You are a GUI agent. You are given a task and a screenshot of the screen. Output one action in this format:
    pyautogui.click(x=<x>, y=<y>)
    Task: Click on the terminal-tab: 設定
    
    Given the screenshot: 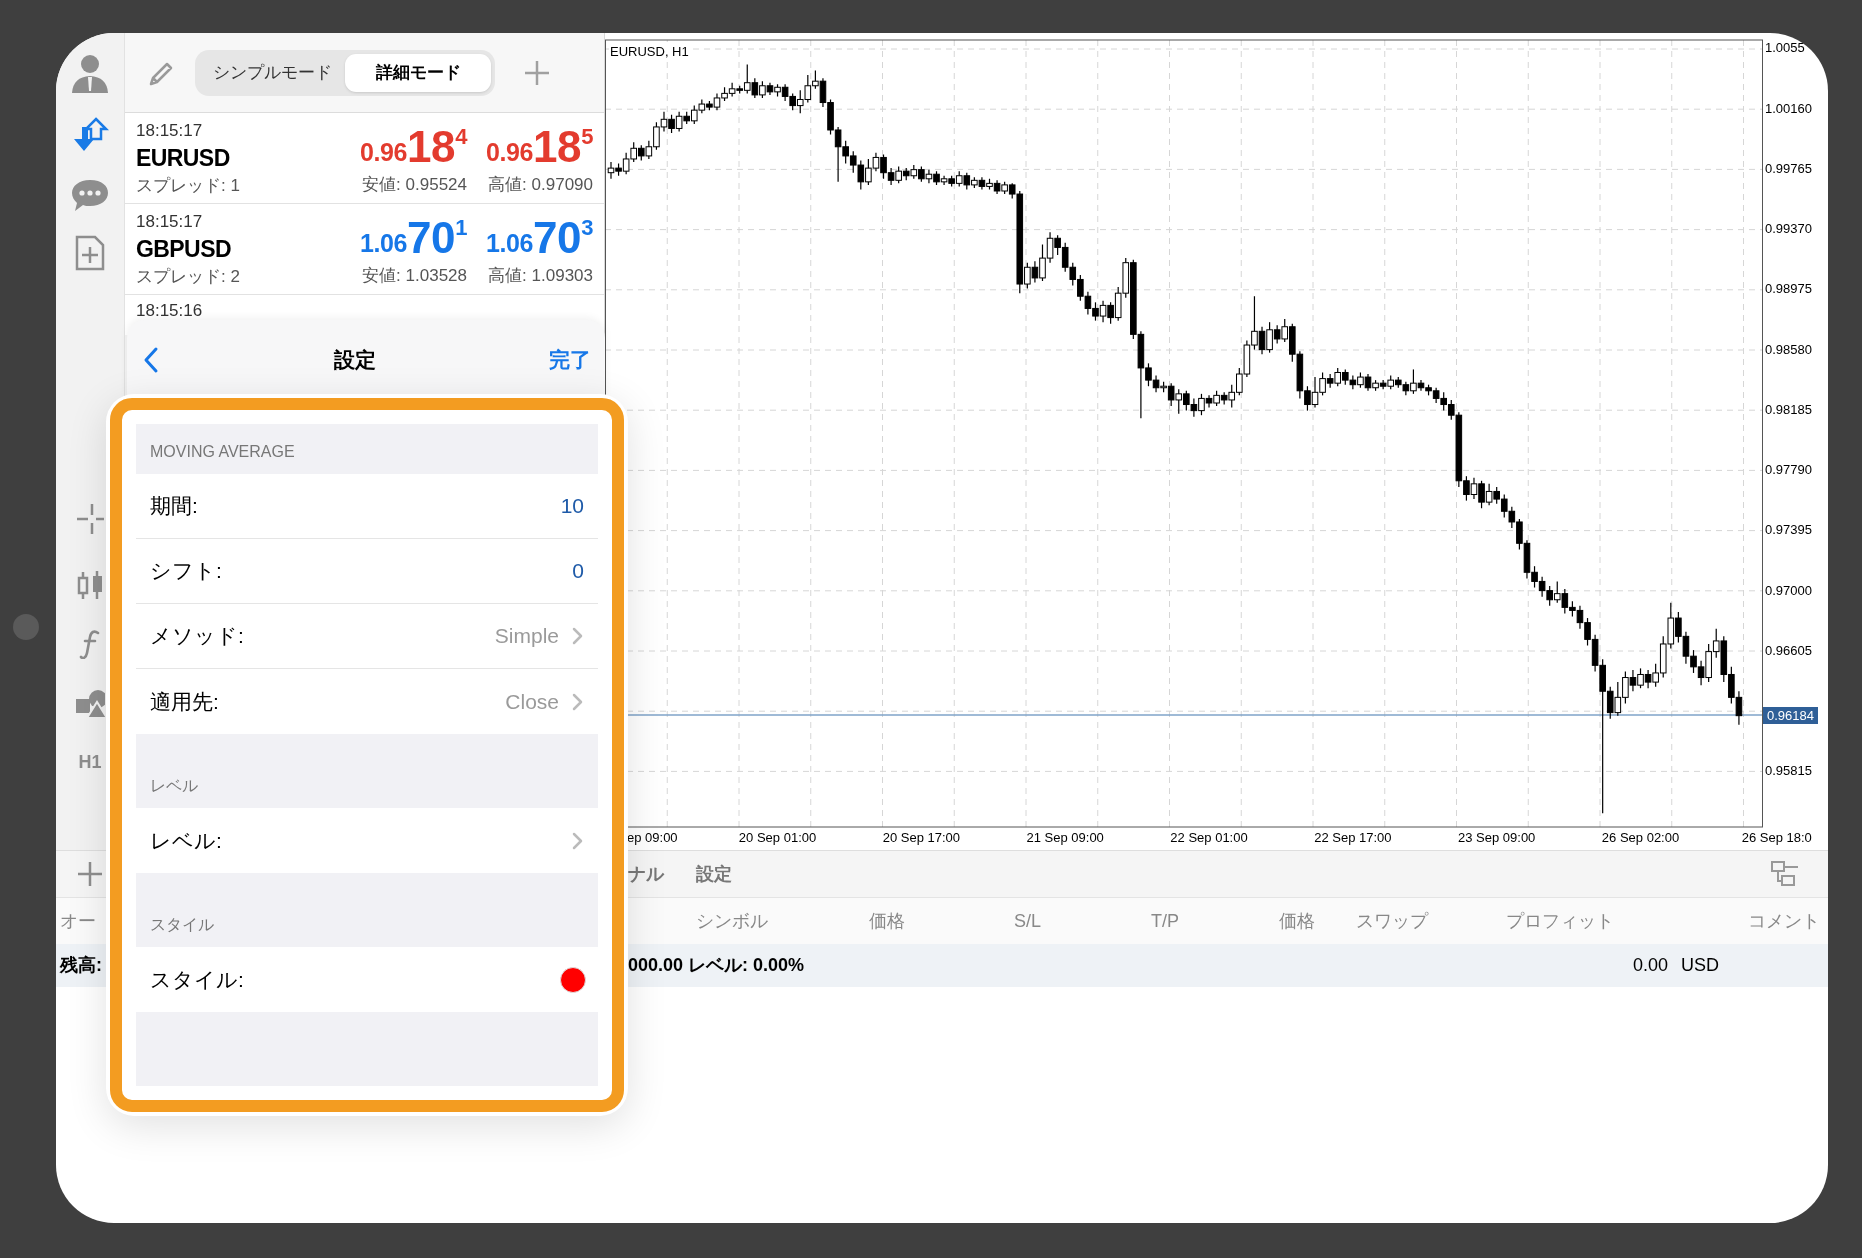 What is the action you would take?
    pyautogui.click(x=714, y=874)
    